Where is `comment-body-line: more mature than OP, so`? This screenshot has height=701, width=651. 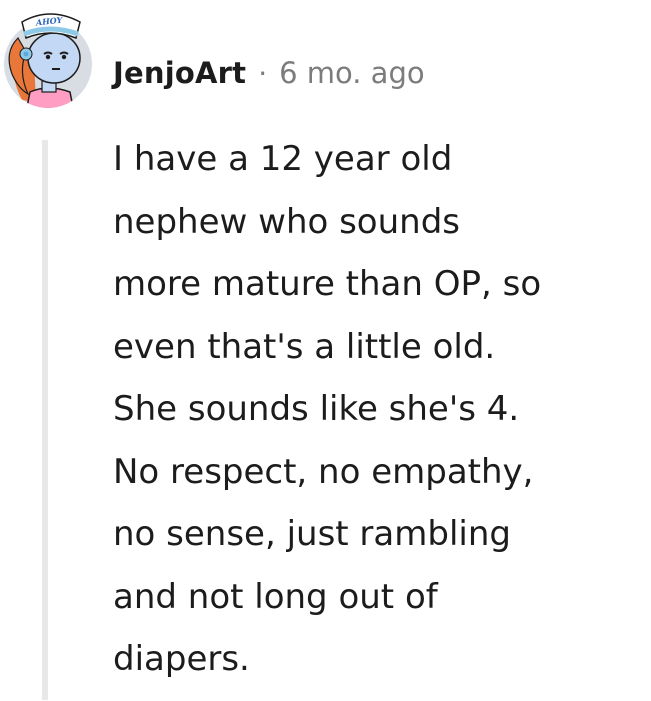 comment-body-line: more mature than OP, so is located at coordinates (327, 284).